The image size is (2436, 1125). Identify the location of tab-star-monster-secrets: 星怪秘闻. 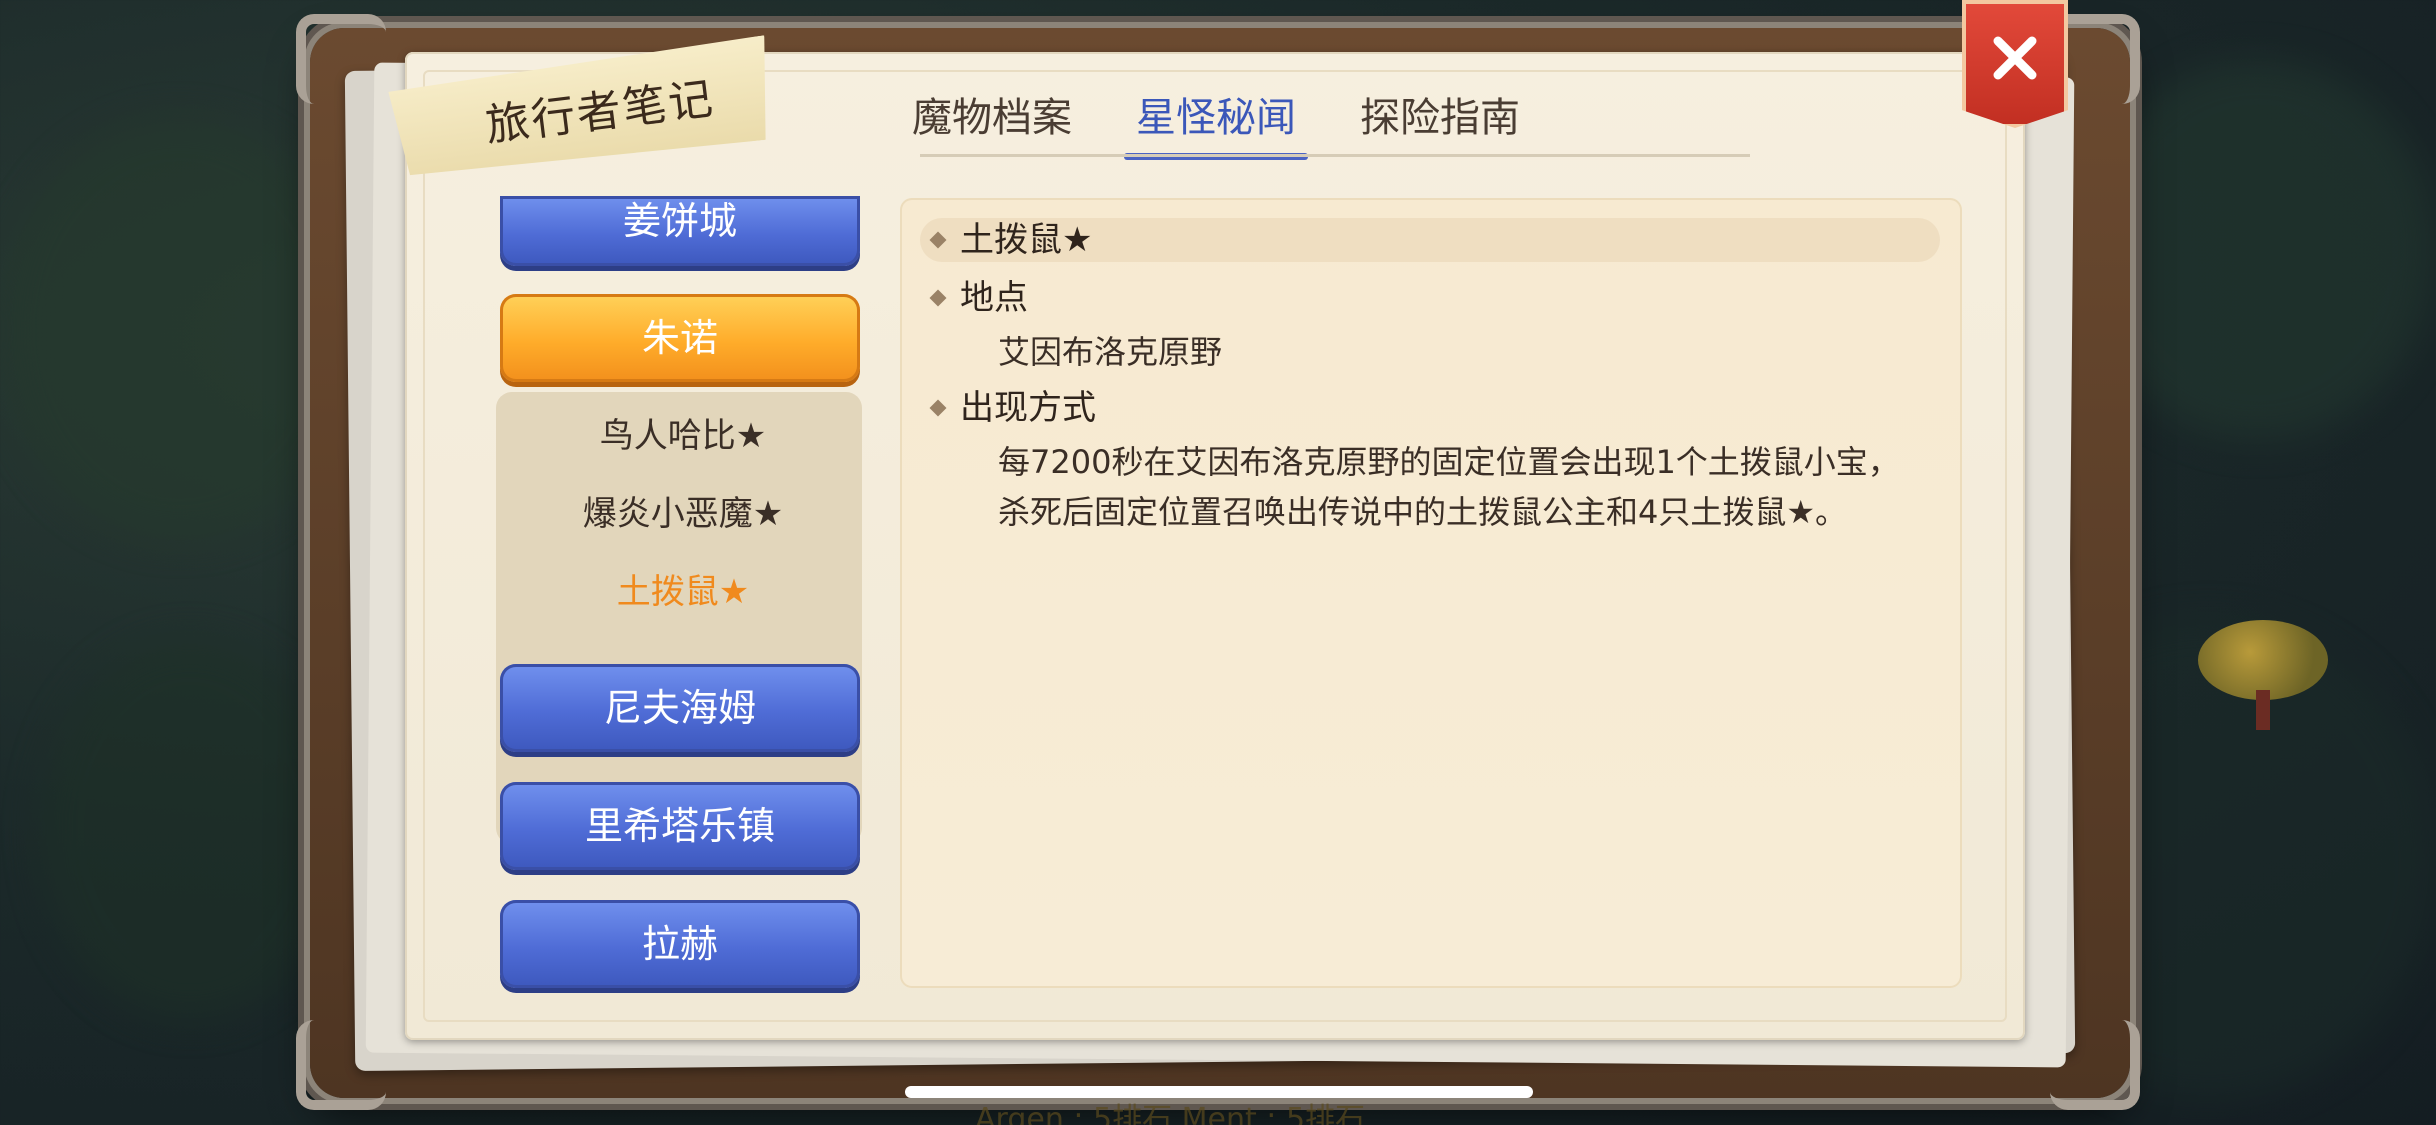
(1216, 123).